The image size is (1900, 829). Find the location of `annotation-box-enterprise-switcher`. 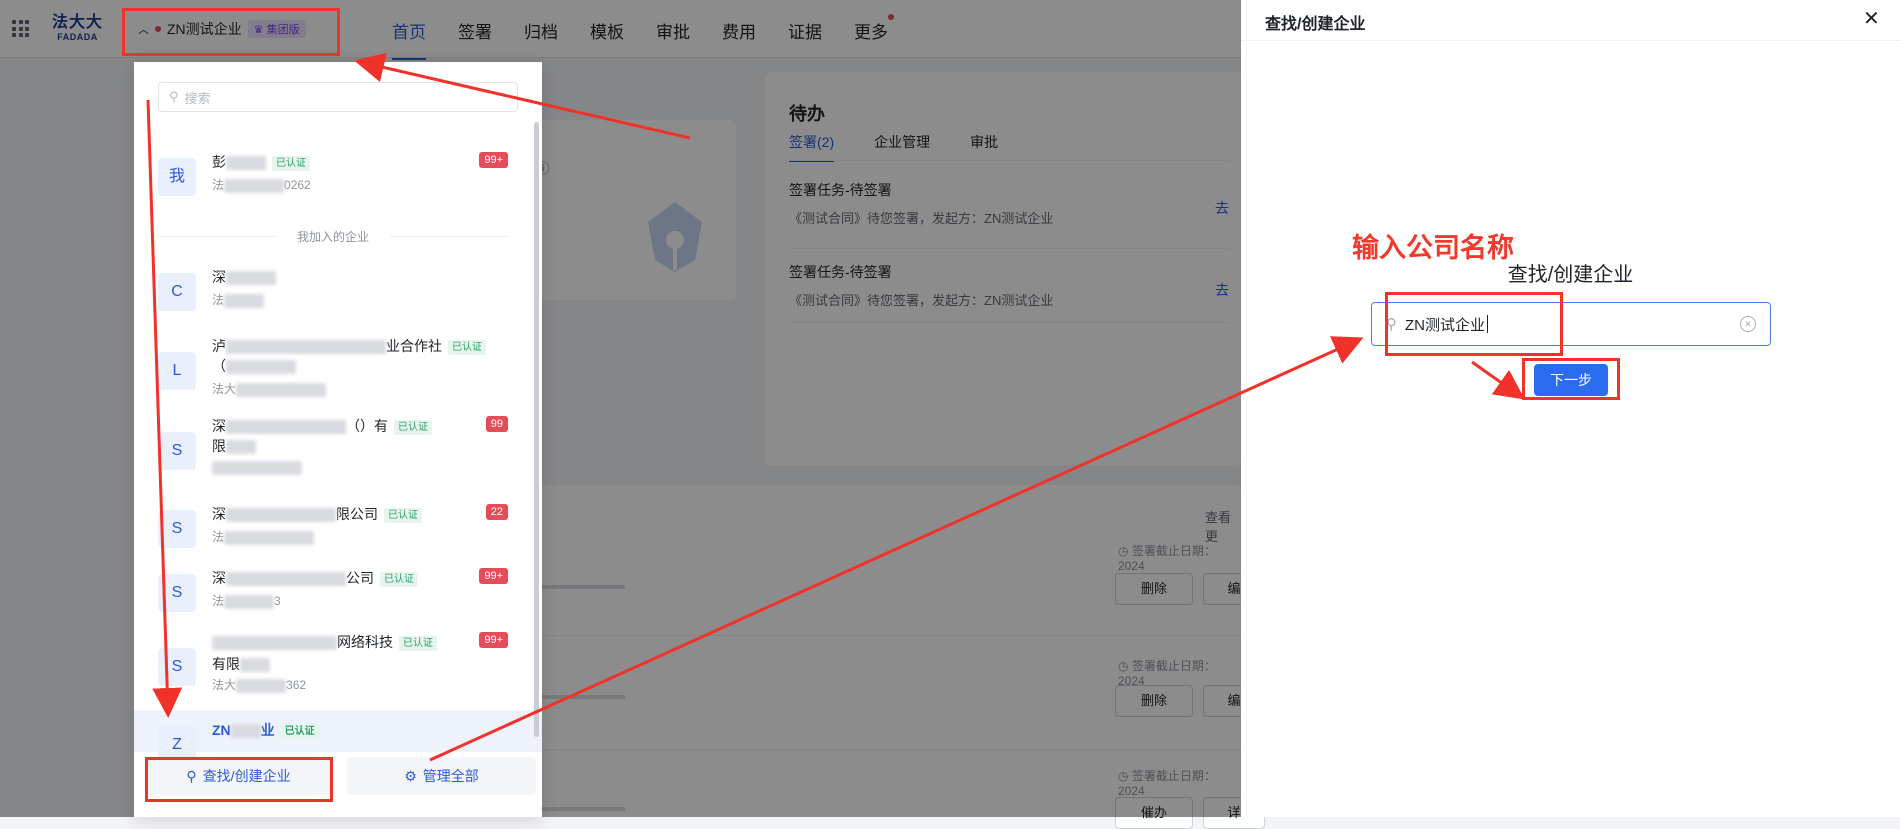

annotation-box-enterprise-switcher is located at coordinates (231, 32).